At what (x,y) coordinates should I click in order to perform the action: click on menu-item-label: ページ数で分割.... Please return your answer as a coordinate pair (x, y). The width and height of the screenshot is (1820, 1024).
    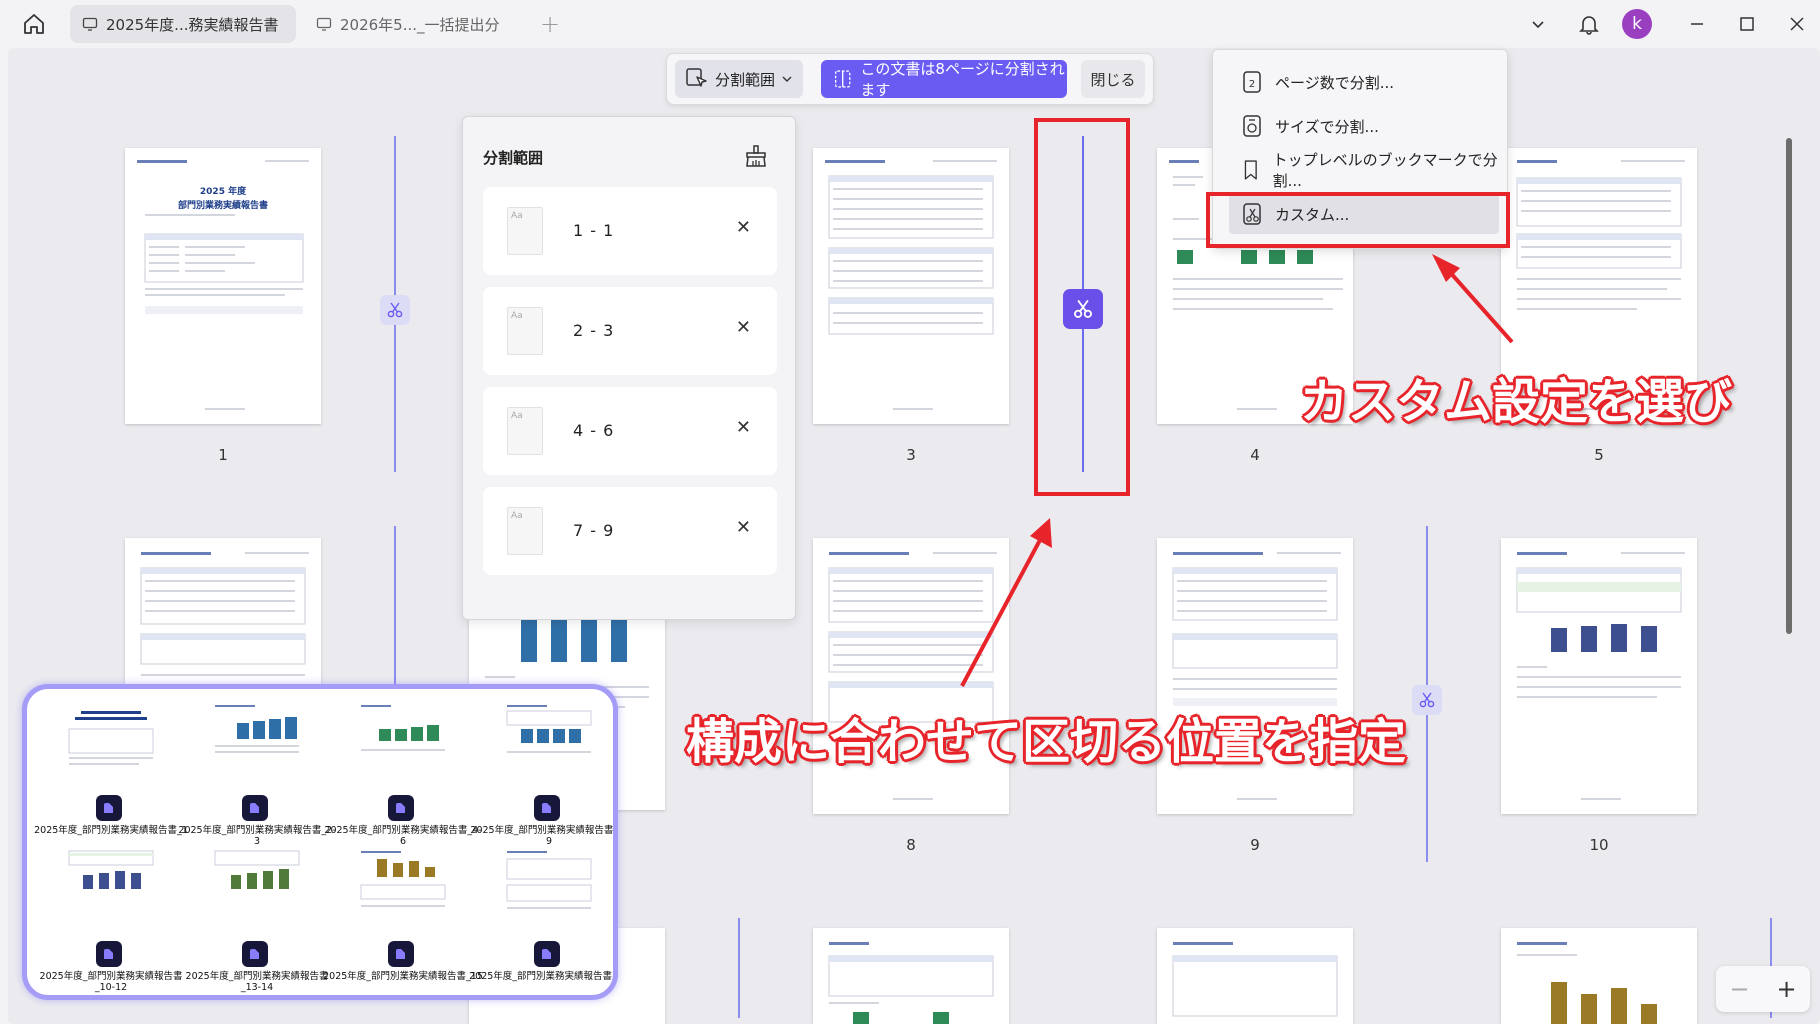
    Looking at the image, I should click on (1335, 82).